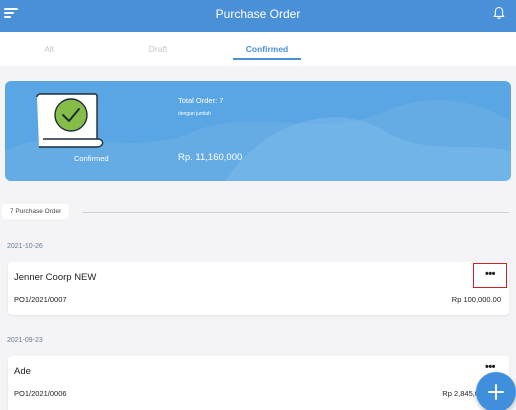 The width and height of the screenshot is (516, 410). Describe the element at coordinates (210, 157) in the screenshot. I see `total-amount: Rp. 11,160,000` at that location.